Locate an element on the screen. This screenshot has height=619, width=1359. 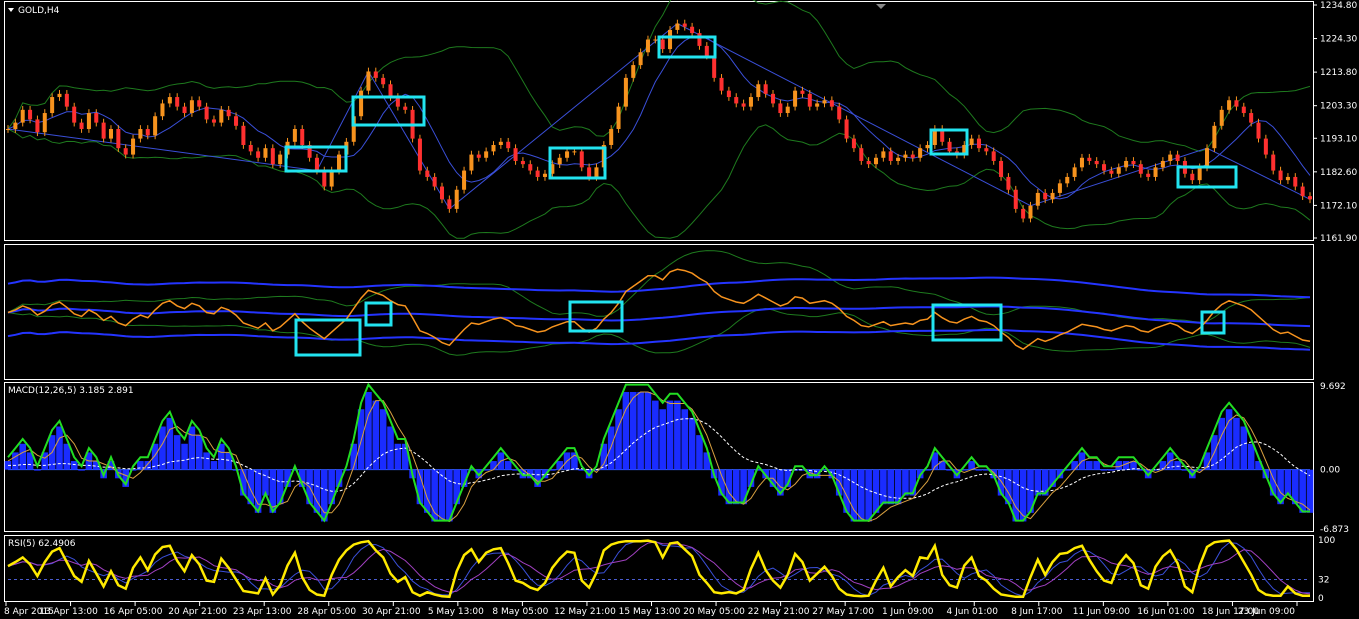
time-tick-label: 12 May 21:00 is located at coordinates (585, 612).